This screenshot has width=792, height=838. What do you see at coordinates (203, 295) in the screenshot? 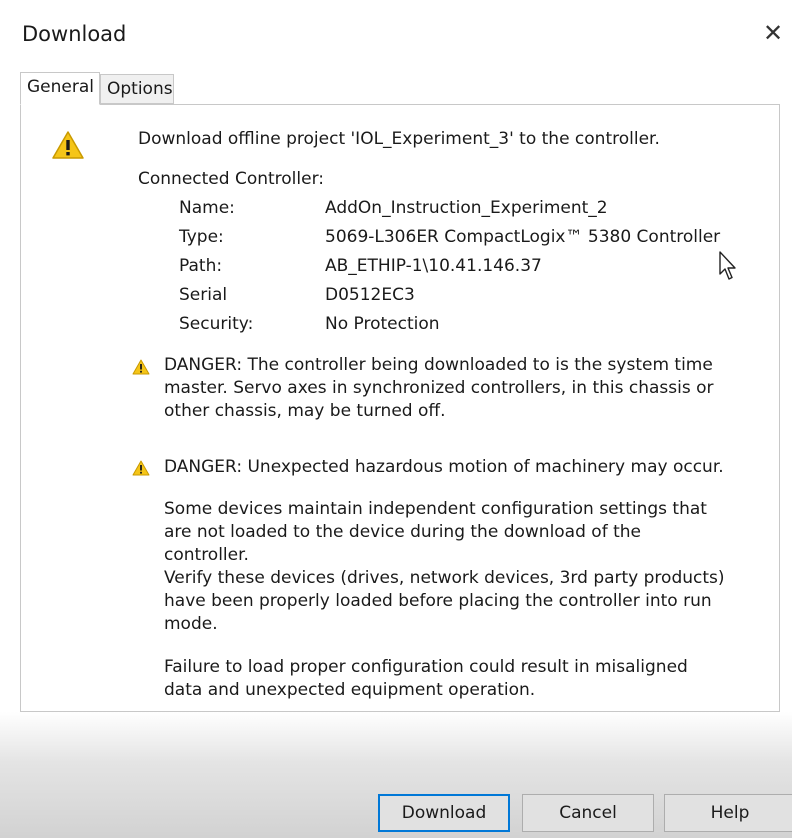
I see `field-label-serial: Serial` at bounding box center [203, 295].